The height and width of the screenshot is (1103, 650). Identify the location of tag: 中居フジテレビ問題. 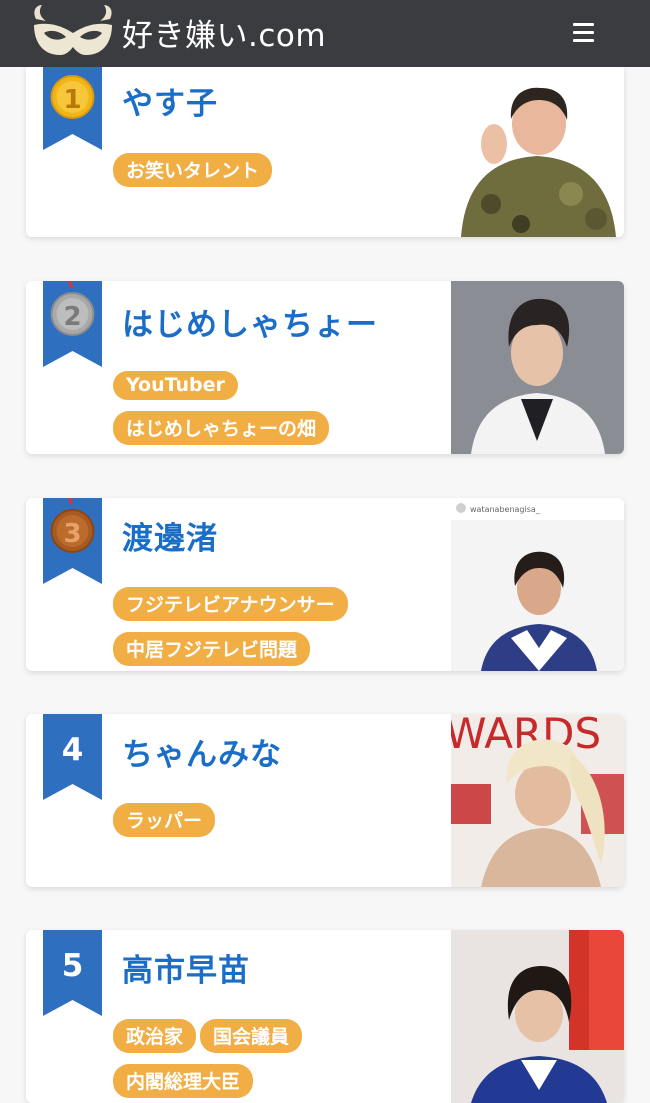
(212, 649).